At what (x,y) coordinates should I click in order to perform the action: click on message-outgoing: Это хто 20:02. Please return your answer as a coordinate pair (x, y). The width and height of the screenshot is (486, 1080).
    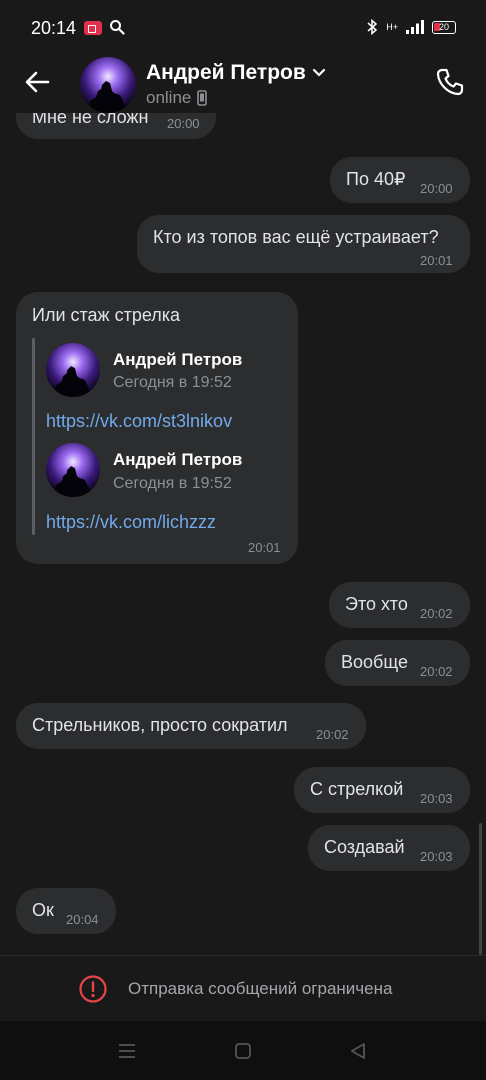
    Looking at the image, I should click on (399, 605).